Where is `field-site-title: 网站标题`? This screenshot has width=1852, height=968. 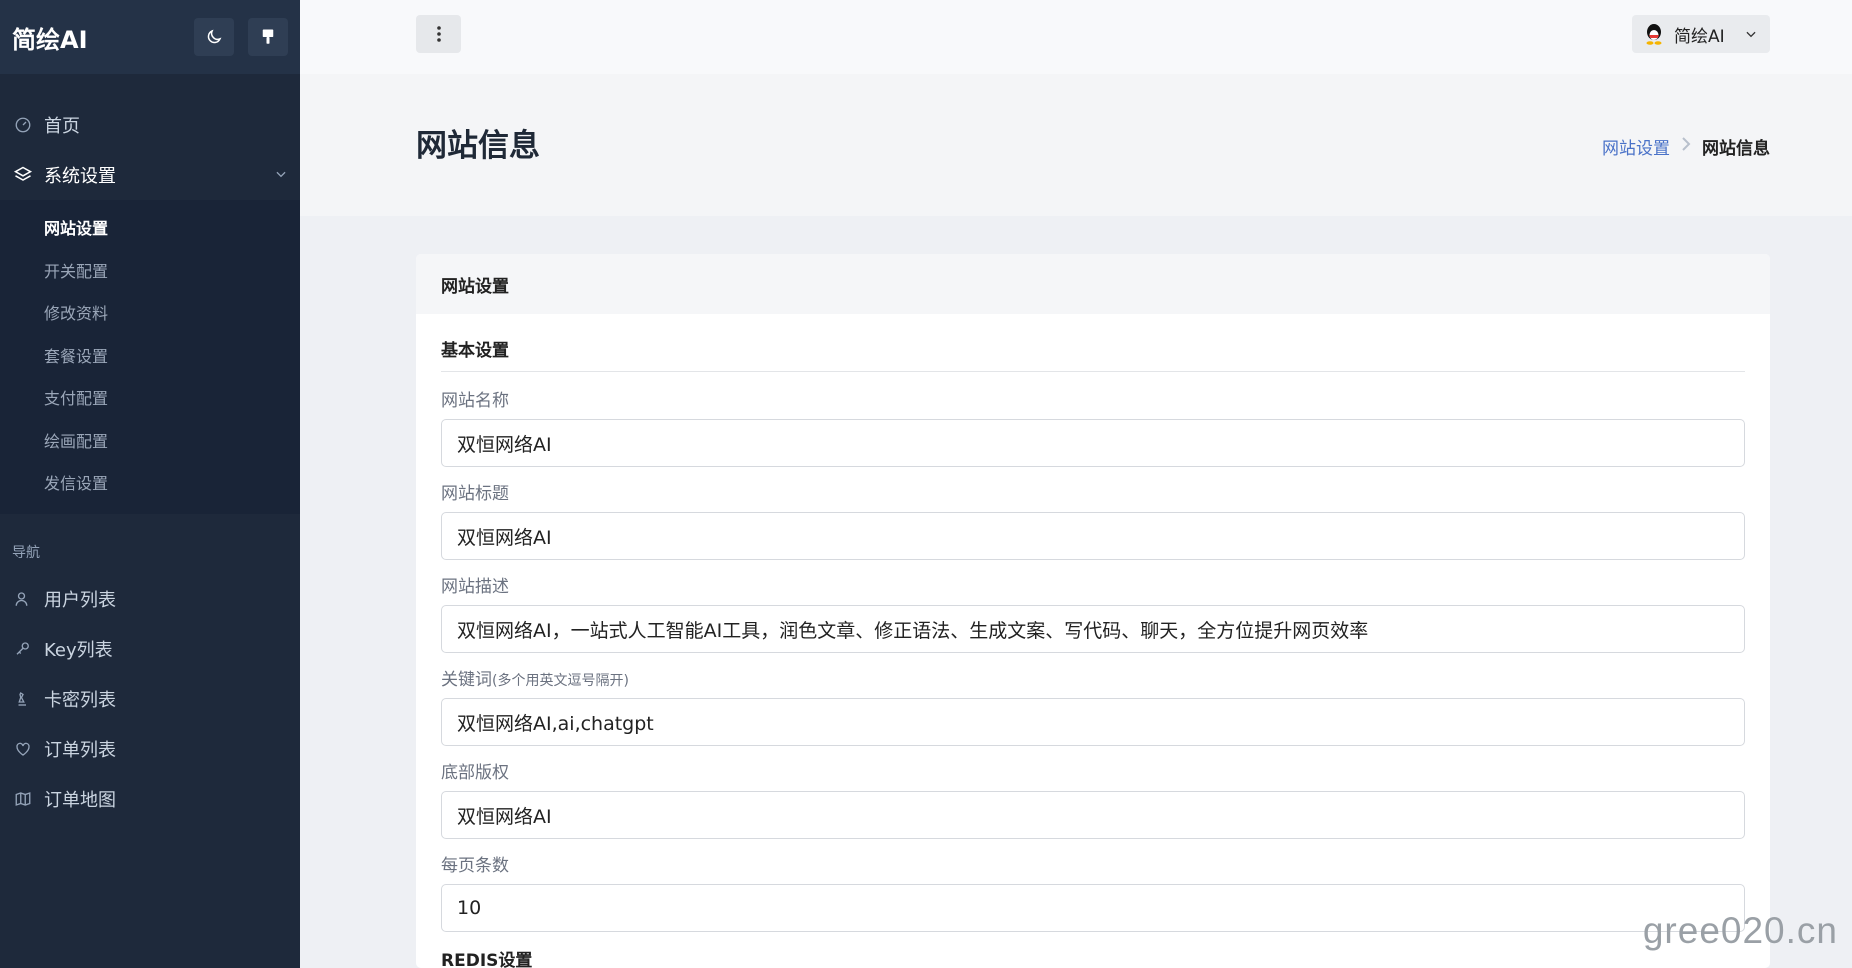 field-site-title: 网站标题 is located at coordinates (1093, 519).